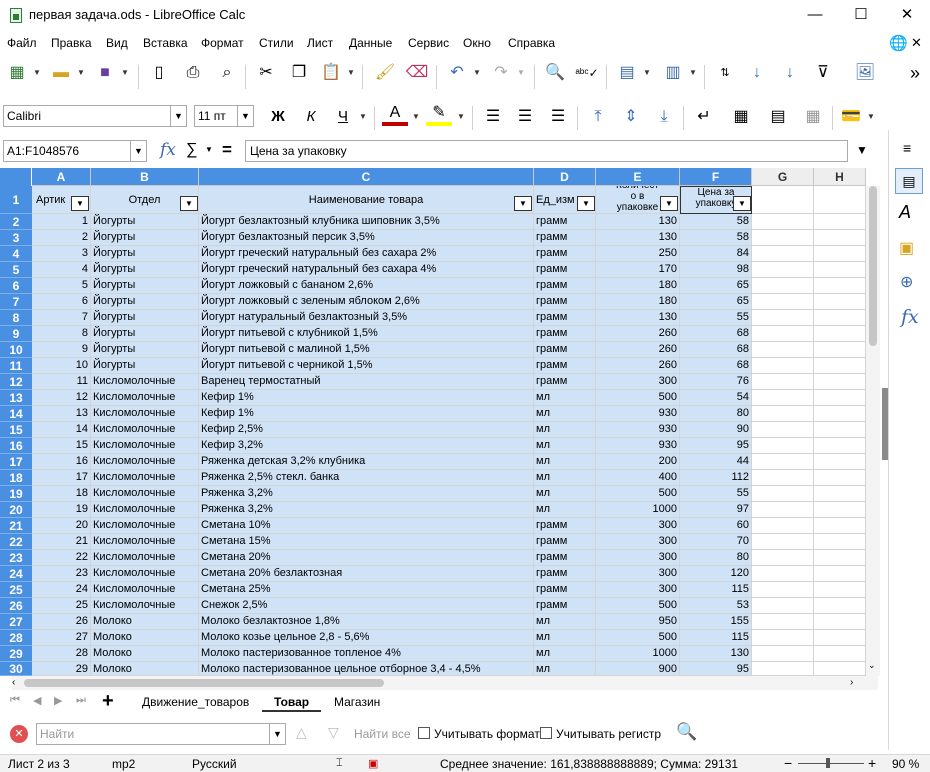  I want to click on cell-article: 6, so click(61, 302).